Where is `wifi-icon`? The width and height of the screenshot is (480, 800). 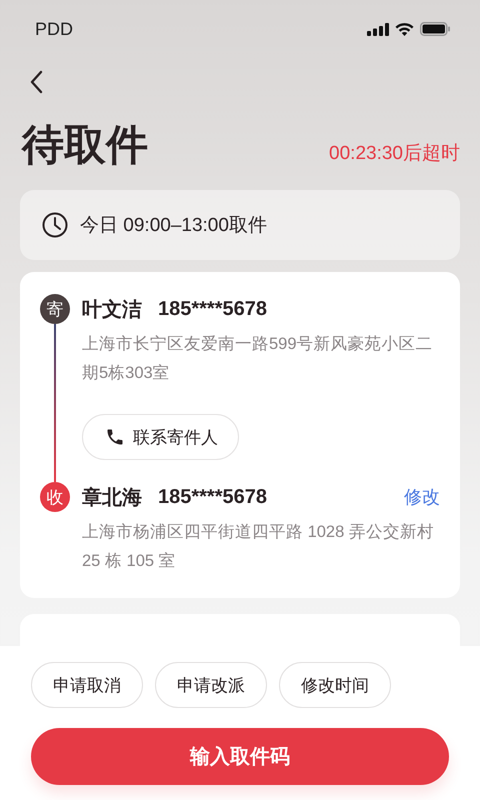
wifi-icon is located at coordinates (404, 29).